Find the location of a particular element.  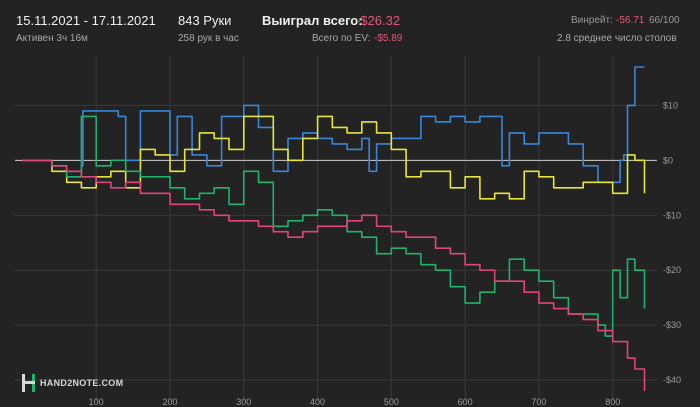

logo-text: HAND2NOTE.COM is located at coordinates (81, 383).